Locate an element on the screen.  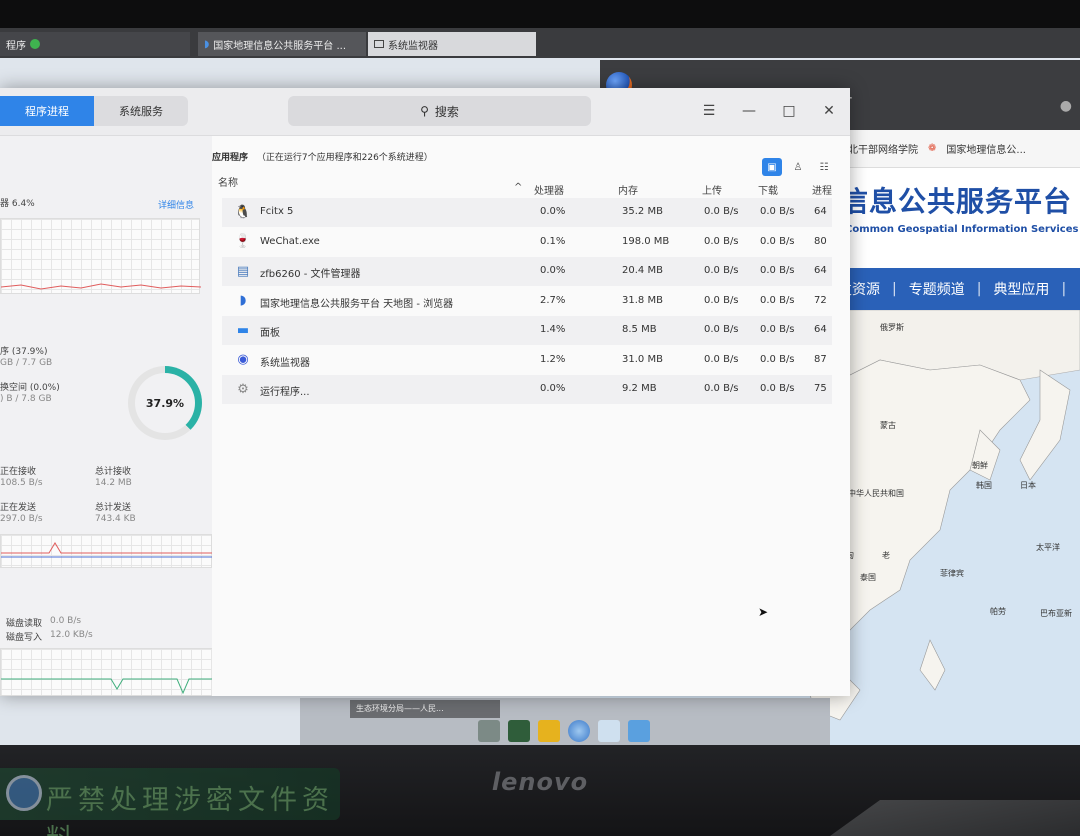
cell-mem: 35.2 MB is located at coordinates (642, 211).